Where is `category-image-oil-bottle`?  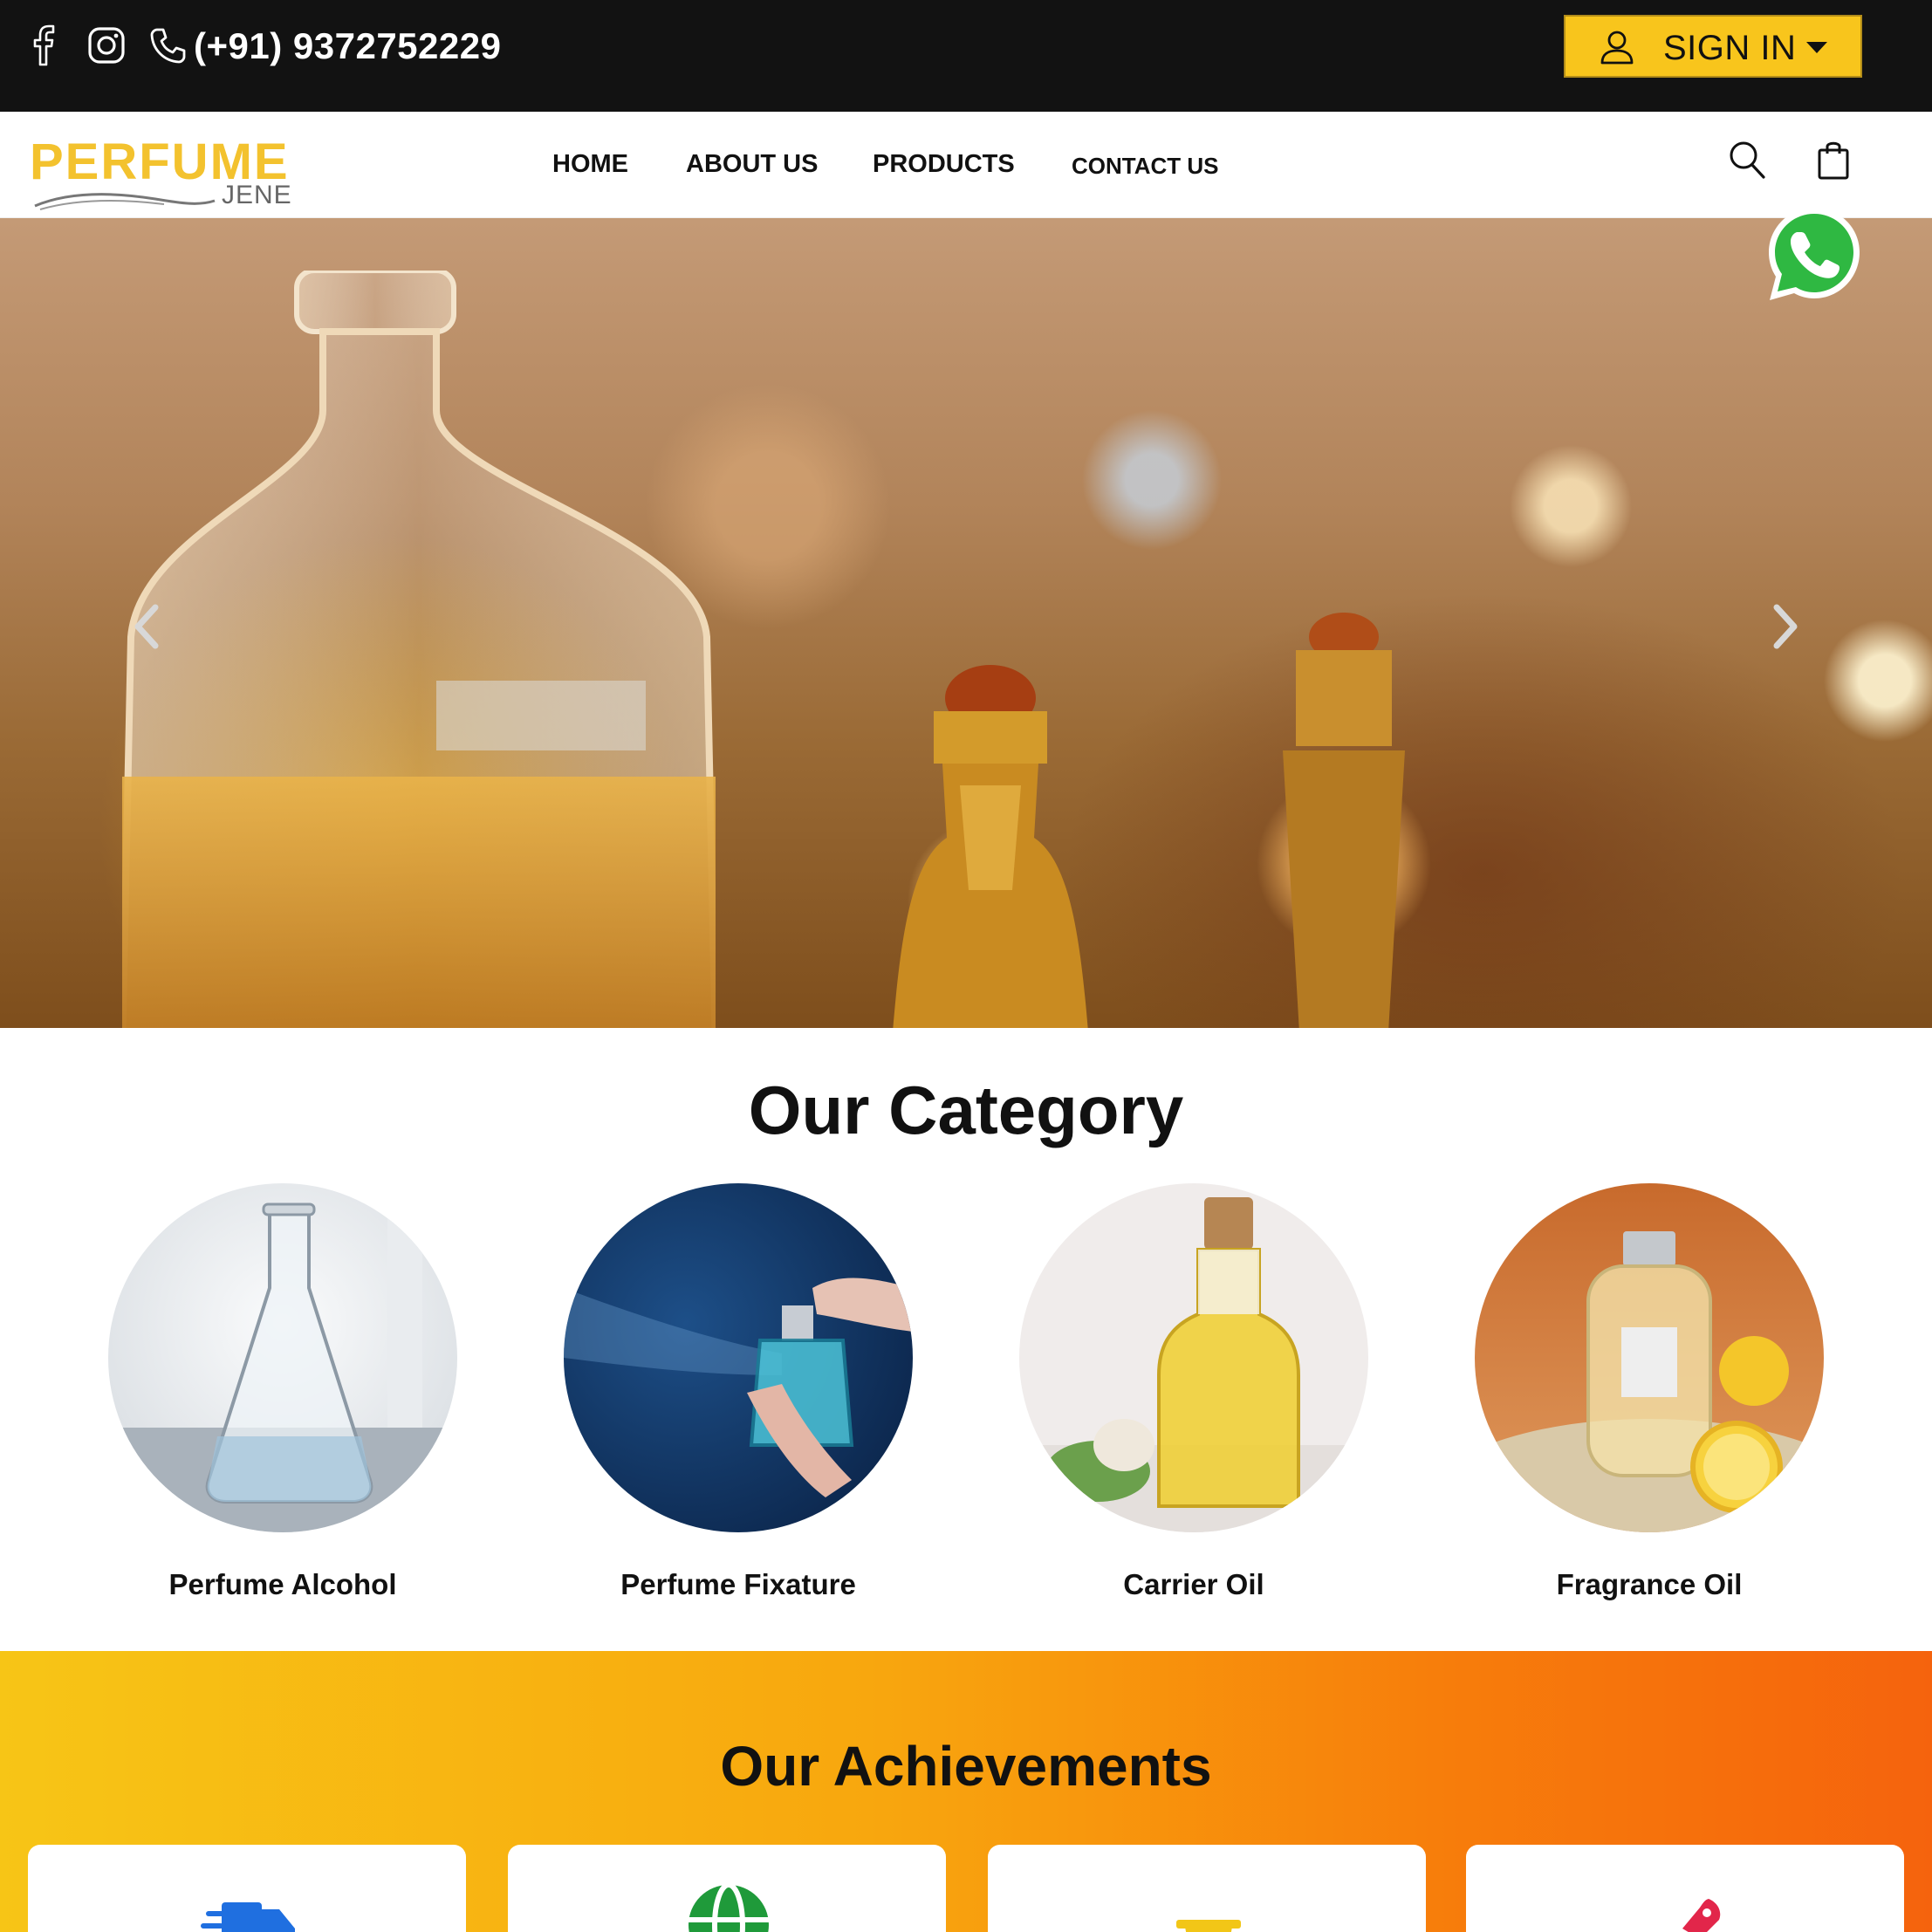 category-image-oil-bottle is located at coordinates (1193, 1358).